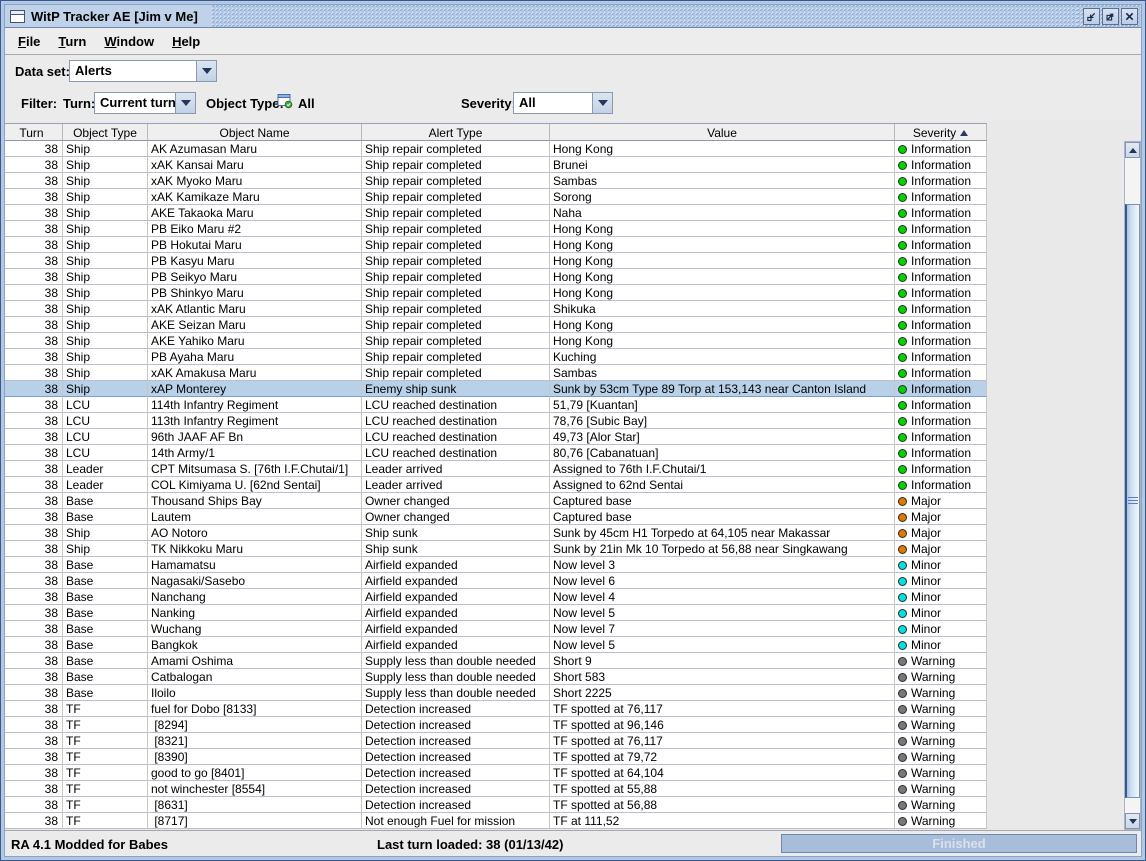  What do you see at coordinates (255, 132) in the screenshot?
I see `column-header-object-name: Object Name` at bounding box center [255, 132].